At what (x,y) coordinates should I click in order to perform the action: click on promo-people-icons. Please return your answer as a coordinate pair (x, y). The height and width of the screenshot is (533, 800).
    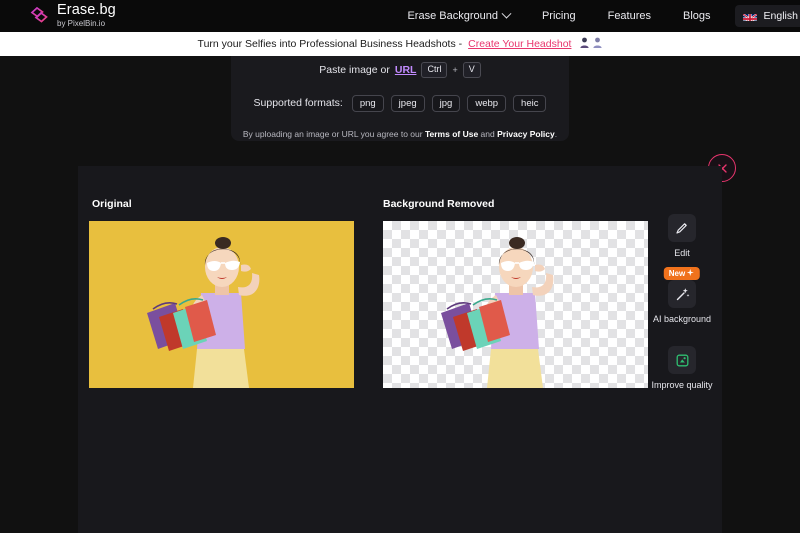
    Looking at the image, I should click on (591, 44).